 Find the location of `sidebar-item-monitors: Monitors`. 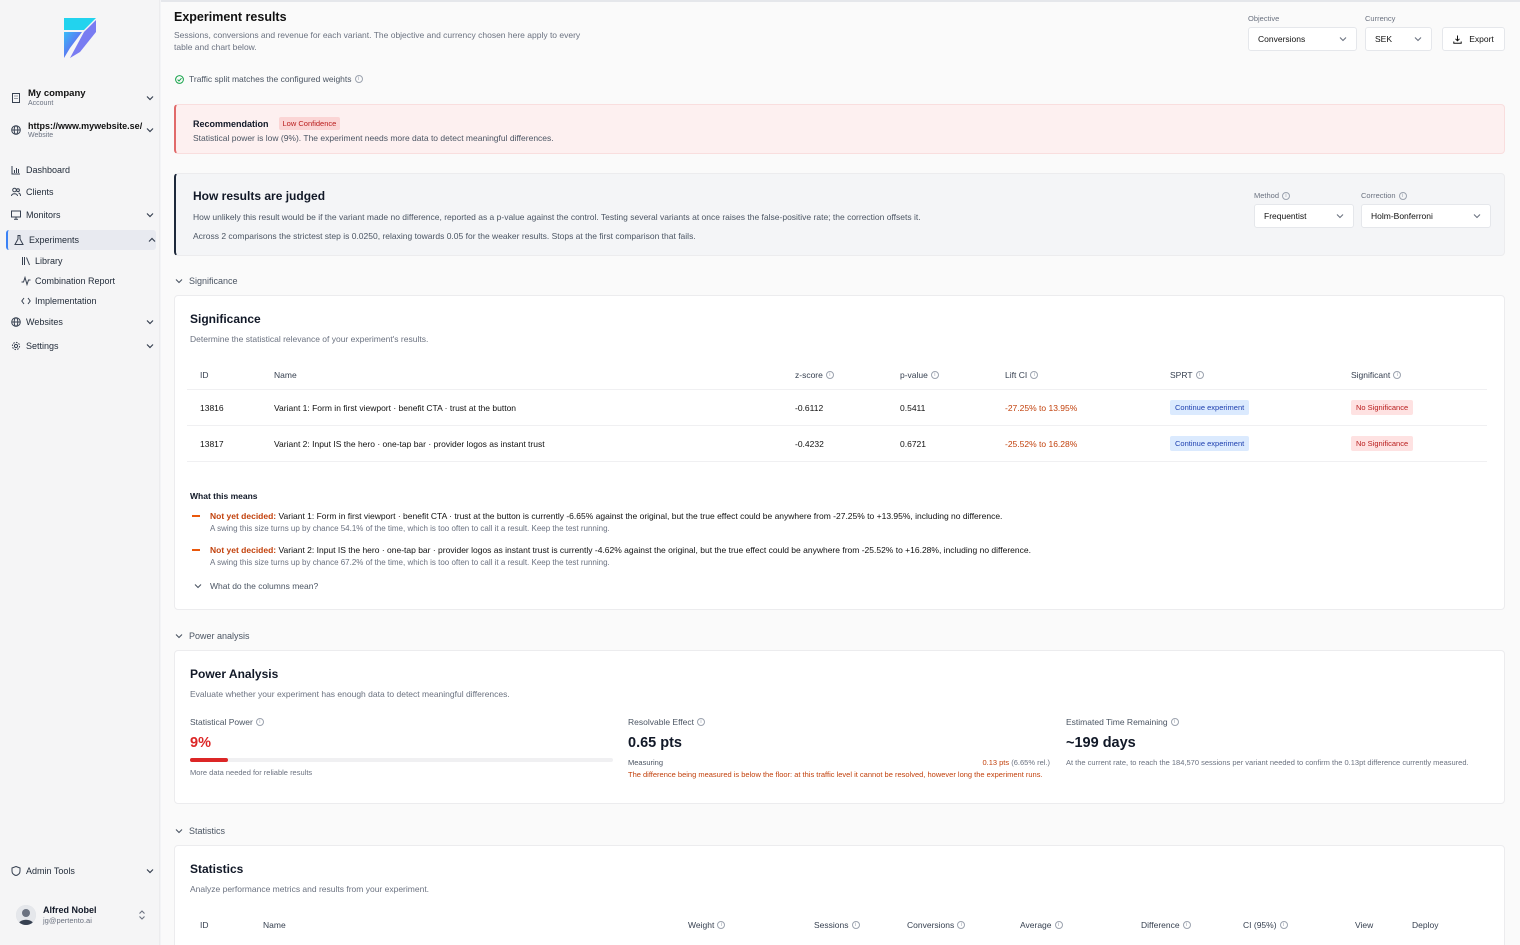

sidebar-item-monitors: Monitors is located at coordinates (82, 215).